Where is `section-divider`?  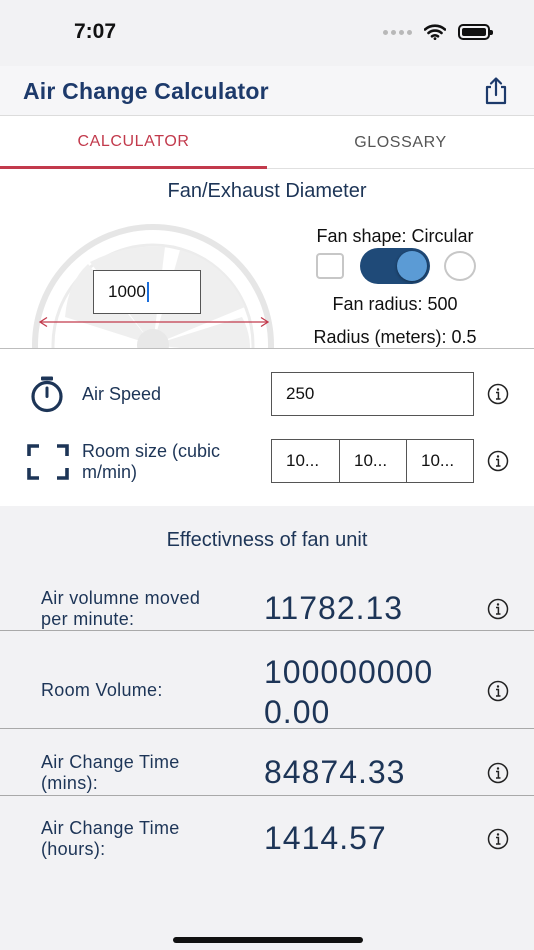 section-divider is located at coordinates (267, 348).